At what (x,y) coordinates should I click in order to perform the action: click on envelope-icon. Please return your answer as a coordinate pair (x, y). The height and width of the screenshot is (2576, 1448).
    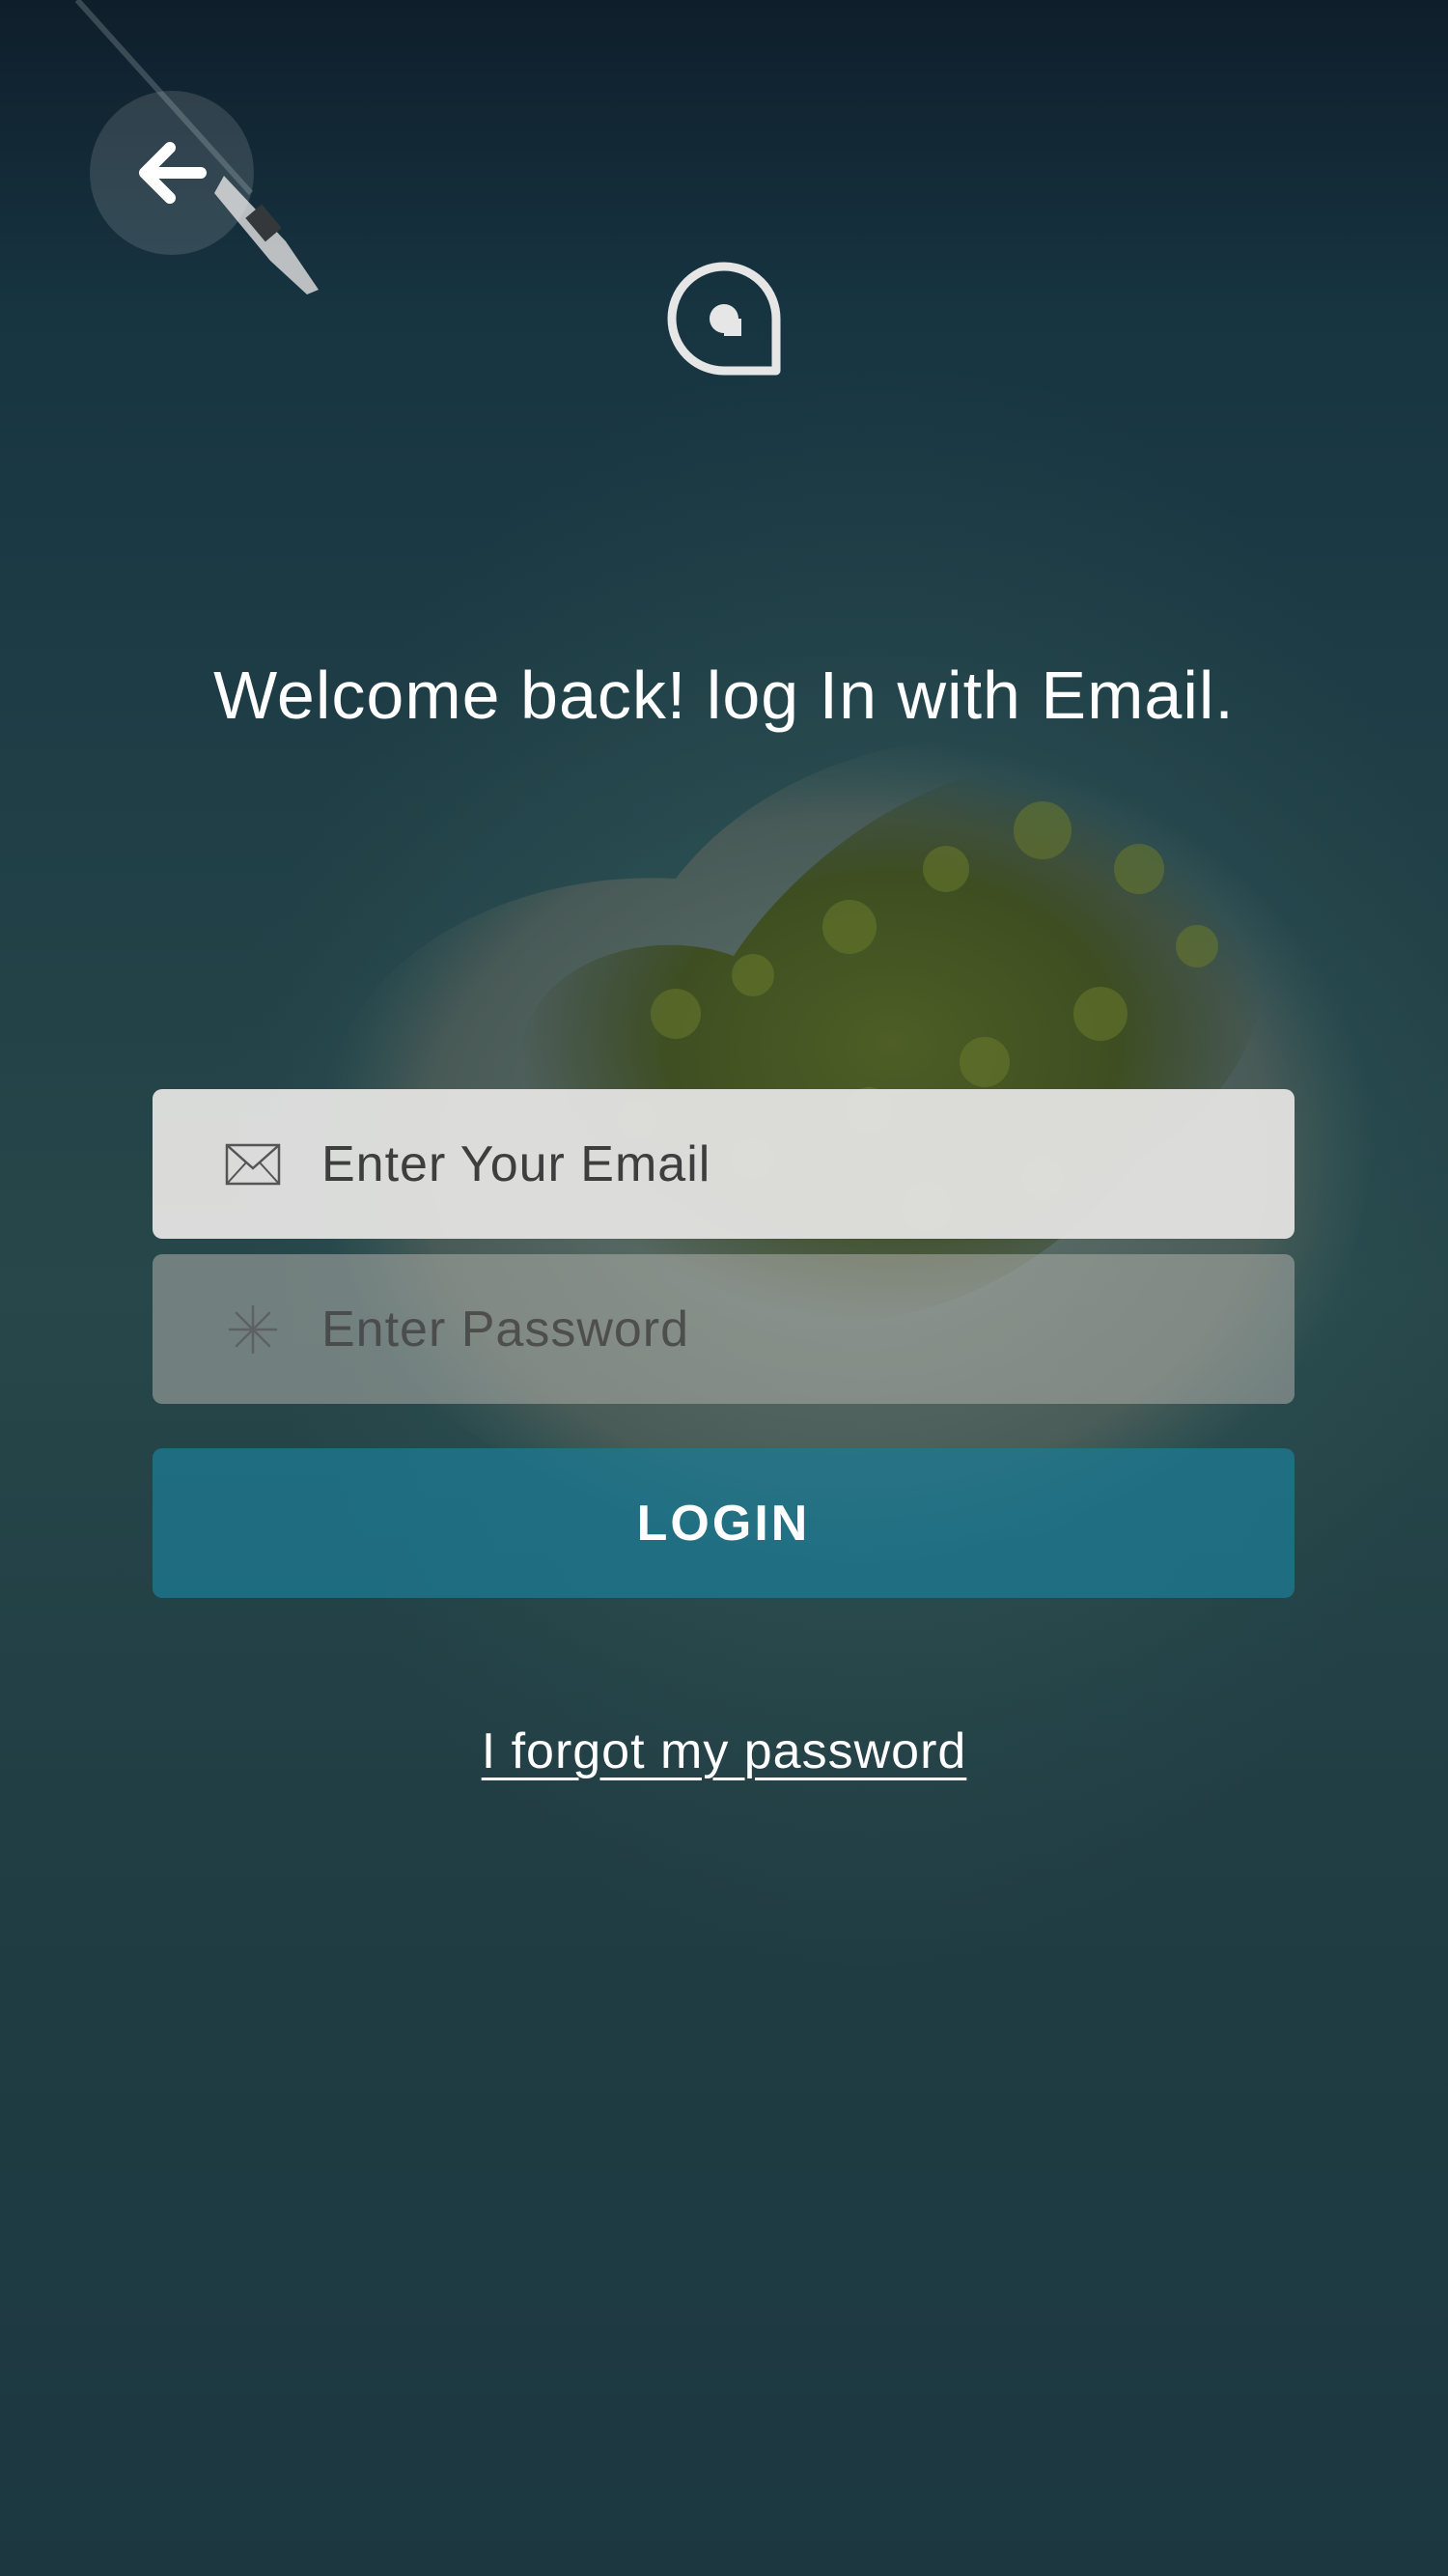
    Looking at the image, I should click on (253, 1164).